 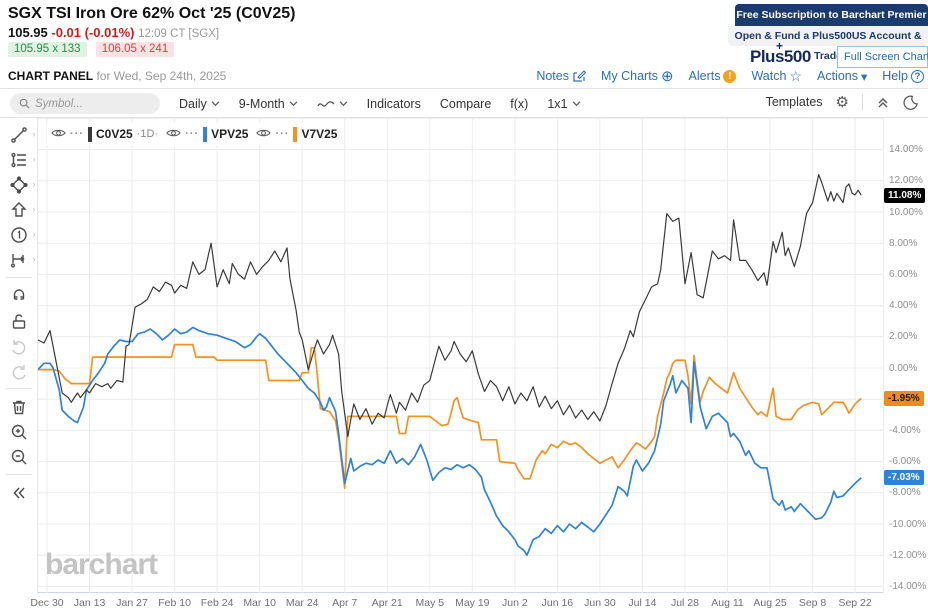 What do you see at coordinates (230, 134) in the screenshot?
I see `series-symbol-label: VPV25` at bounding box center [230, 134].